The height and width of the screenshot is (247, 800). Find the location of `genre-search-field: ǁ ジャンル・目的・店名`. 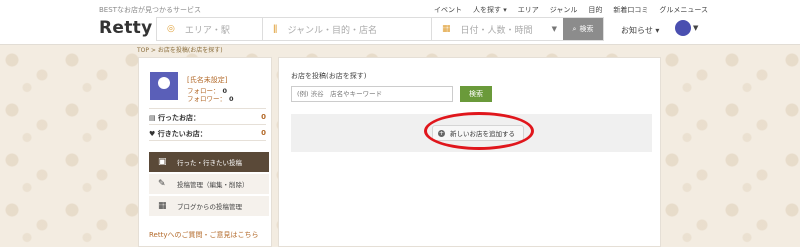

genre-search-field: ǁ ジャンル・目的・店名 is located at coordinates (347, 29).